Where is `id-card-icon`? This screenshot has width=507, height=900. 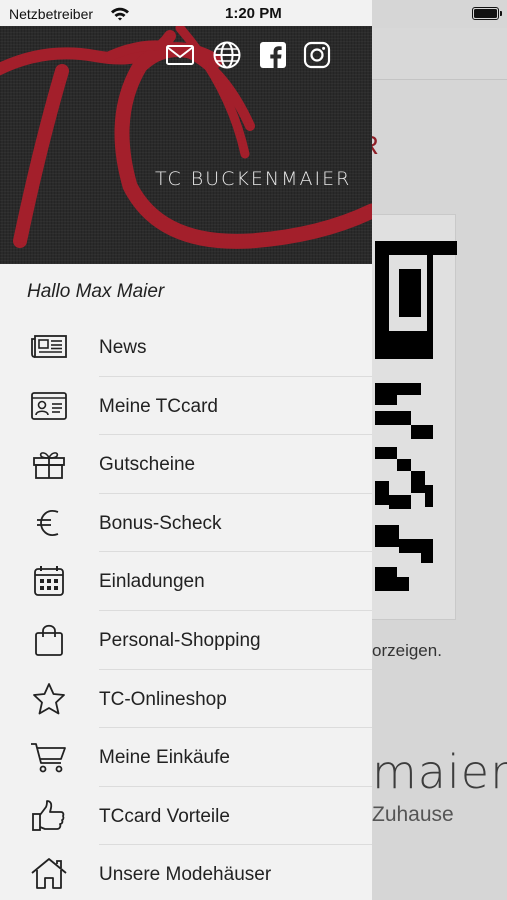 id-card-icon is located at coordinates (49, 406).